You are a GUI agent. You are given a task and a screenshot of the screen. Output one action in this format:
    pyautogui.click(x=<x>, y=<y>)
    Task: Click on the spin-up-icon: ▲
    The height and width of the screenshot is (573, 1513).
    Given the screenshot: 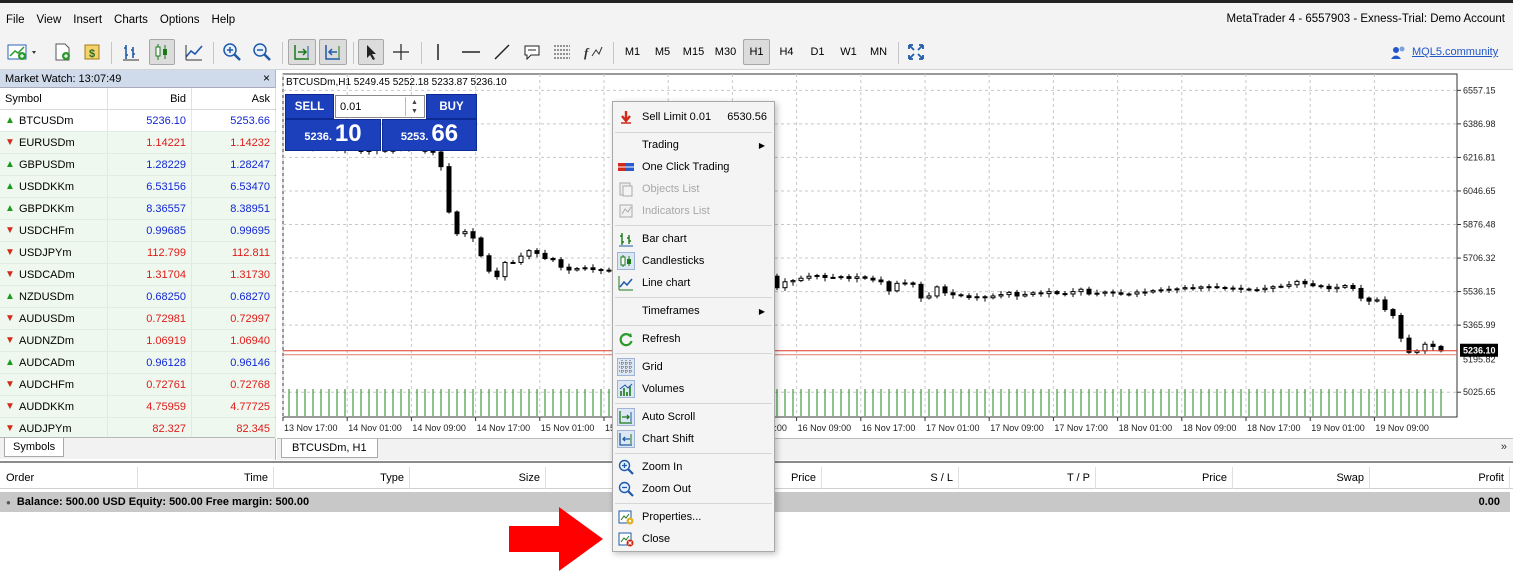 What is the action you would take?
    pyautogui.click(x=414, y=102)
    